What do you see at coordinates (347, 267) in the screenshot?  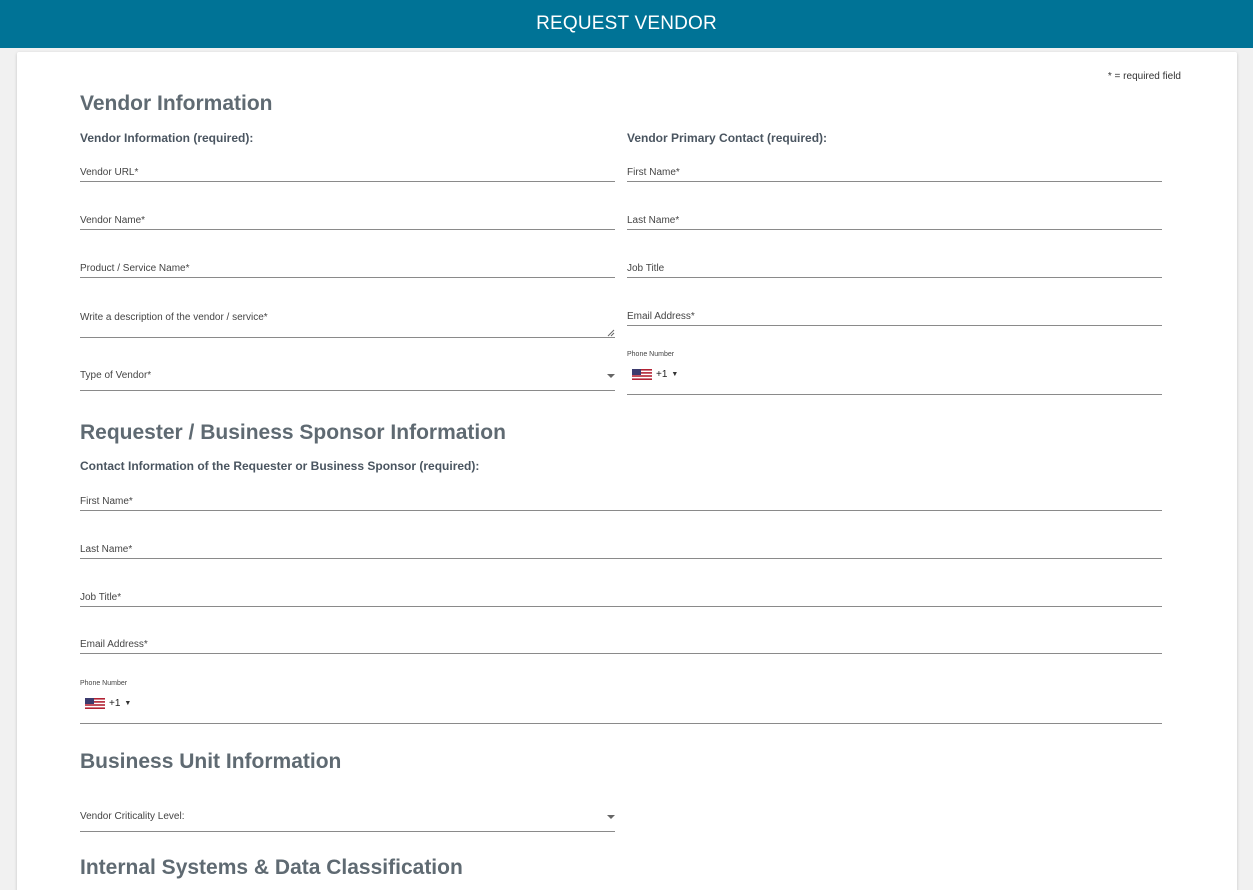 I see `product-service-name-field: Product / Service Name*` at bounding box center [347, 267].